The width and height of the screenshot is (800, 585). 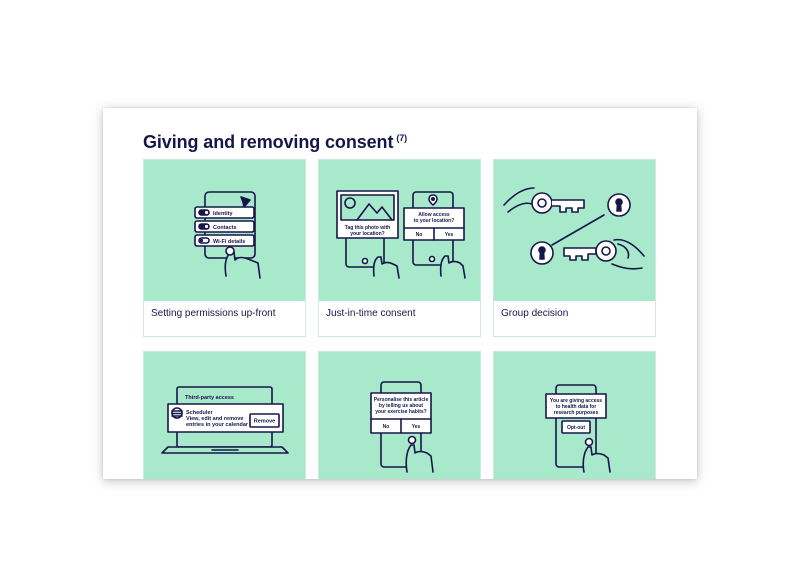 I want to click on info-line3: research purposes, so click(x=576, y=413).